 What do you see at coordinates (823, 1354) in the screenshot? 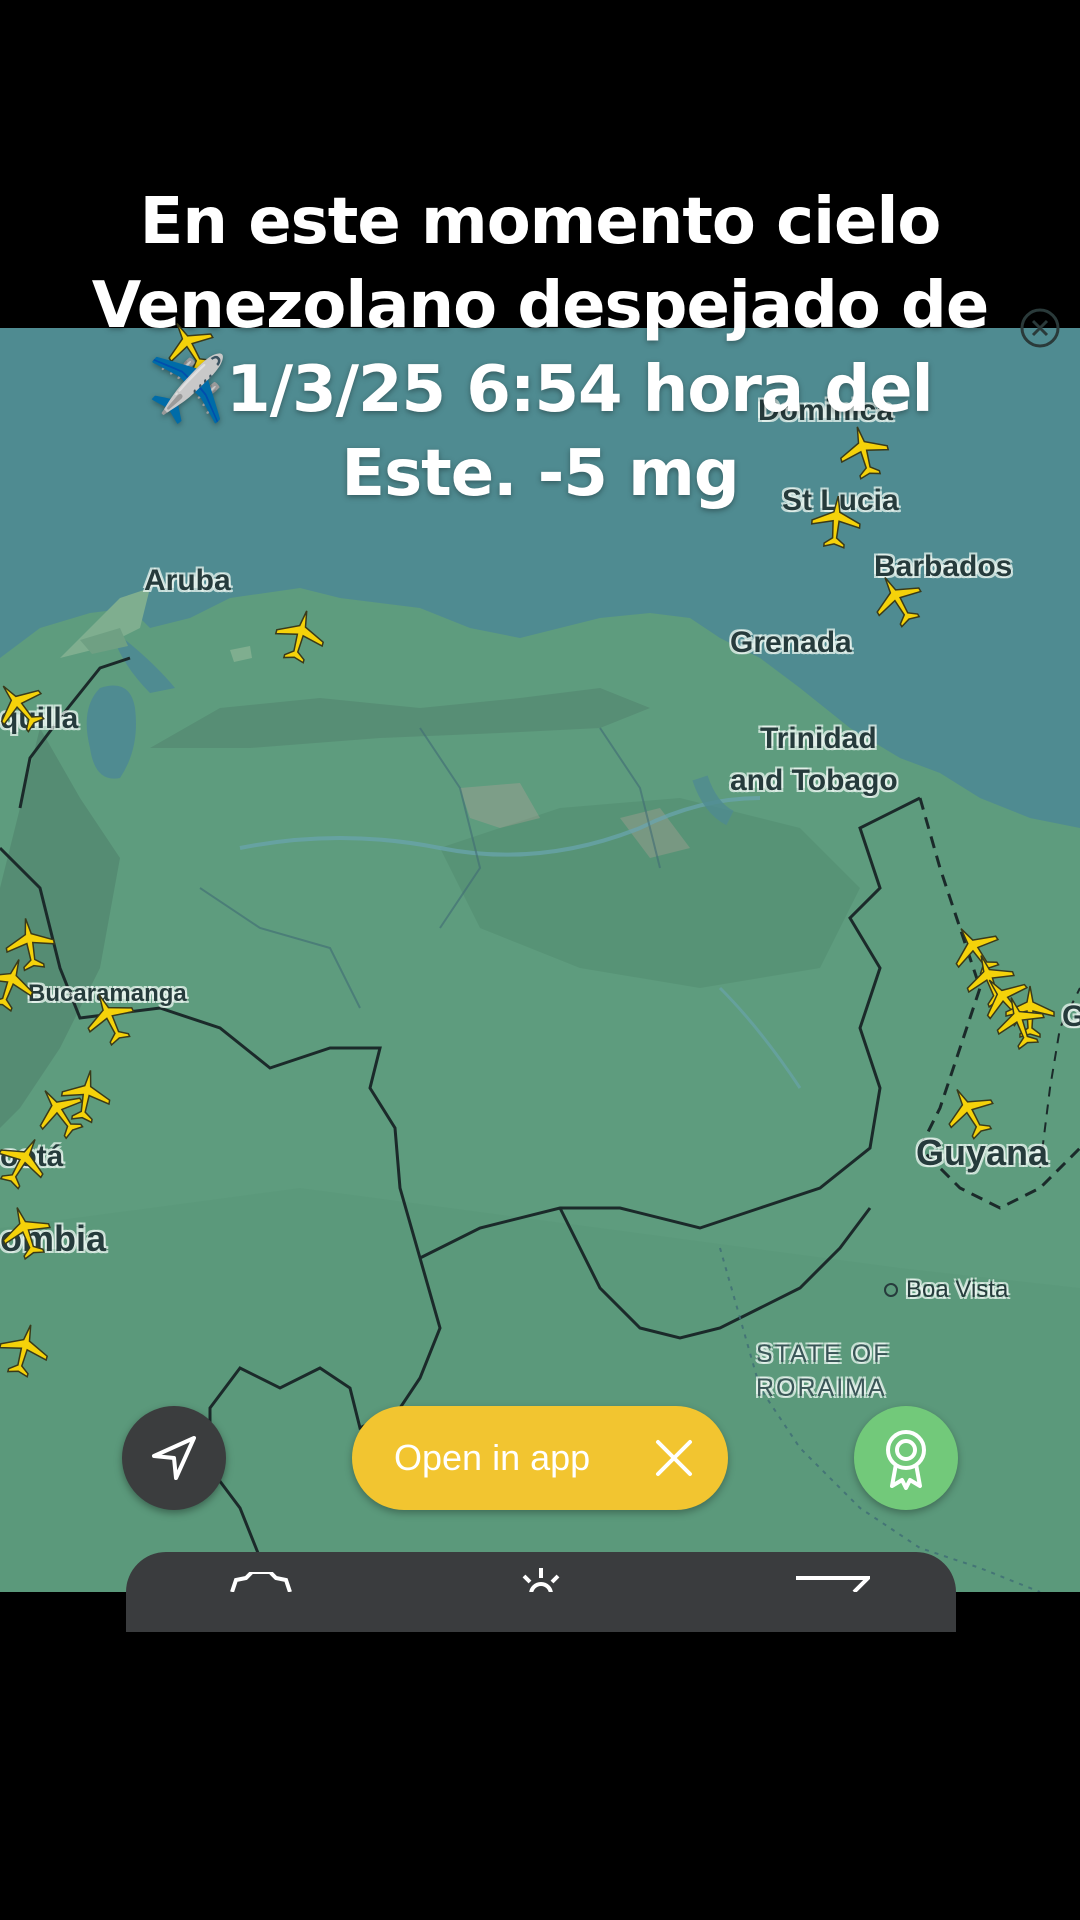
I see `label-state-of: STATE OF` at bounding box center [823, 1354].